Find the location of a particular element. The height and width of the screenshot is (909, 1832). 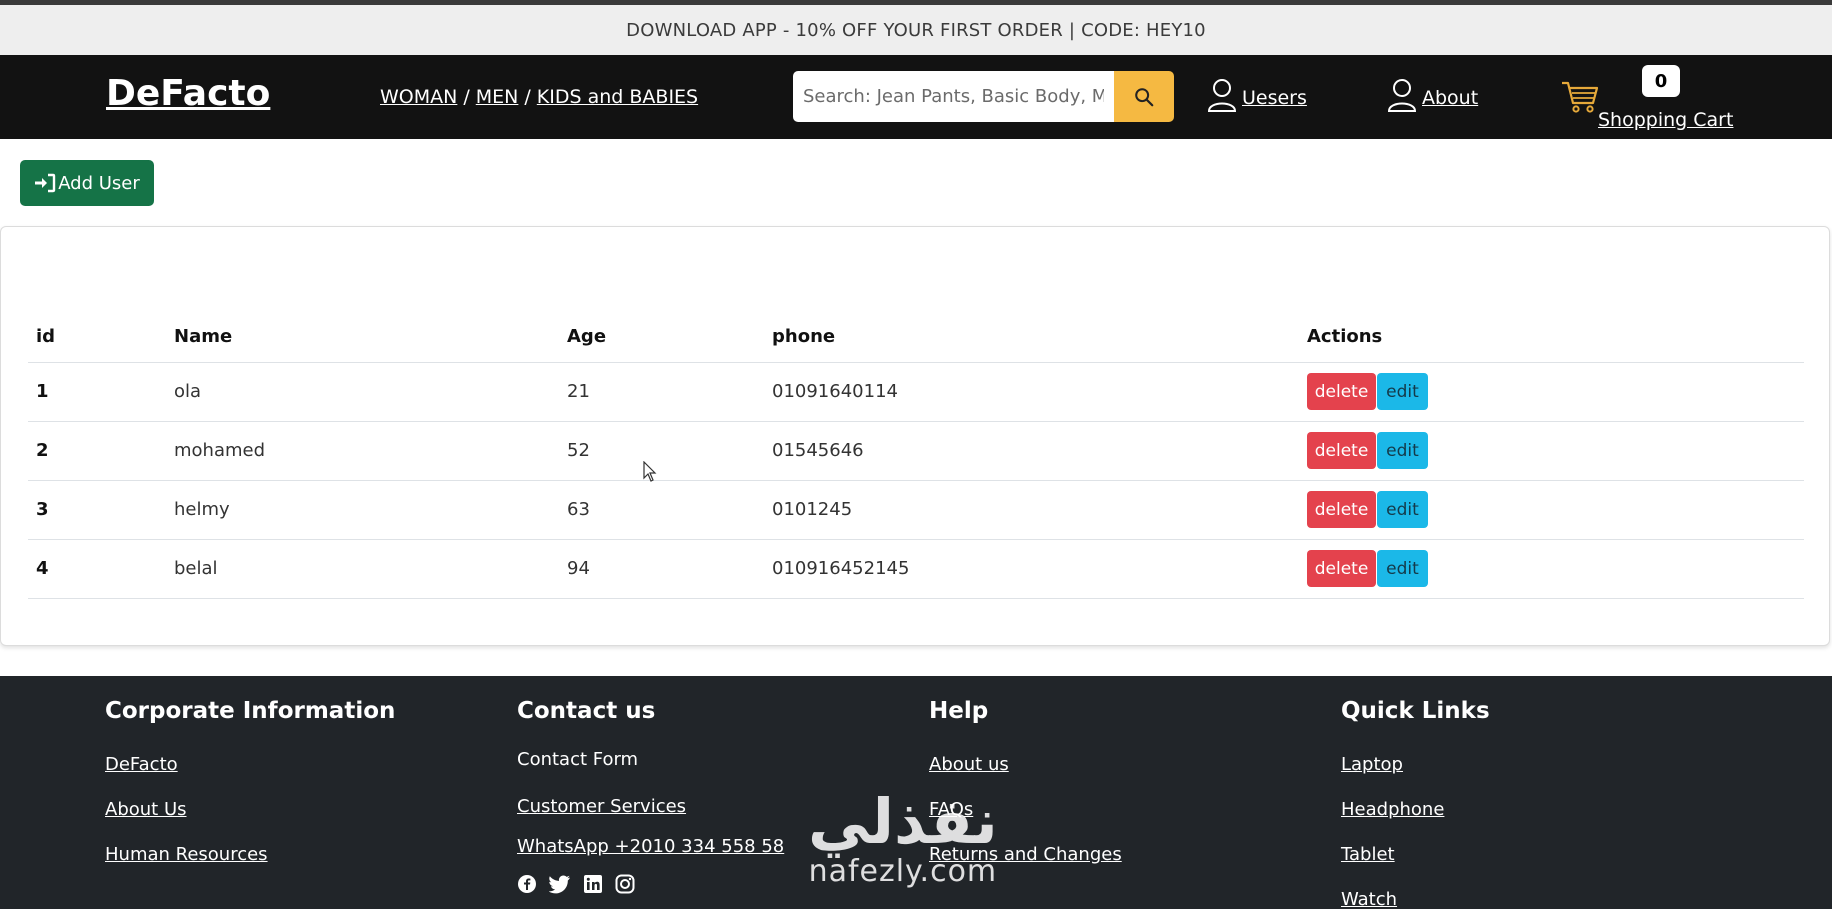

users-link-label: Uesers is located at coordinates (1274, 98).